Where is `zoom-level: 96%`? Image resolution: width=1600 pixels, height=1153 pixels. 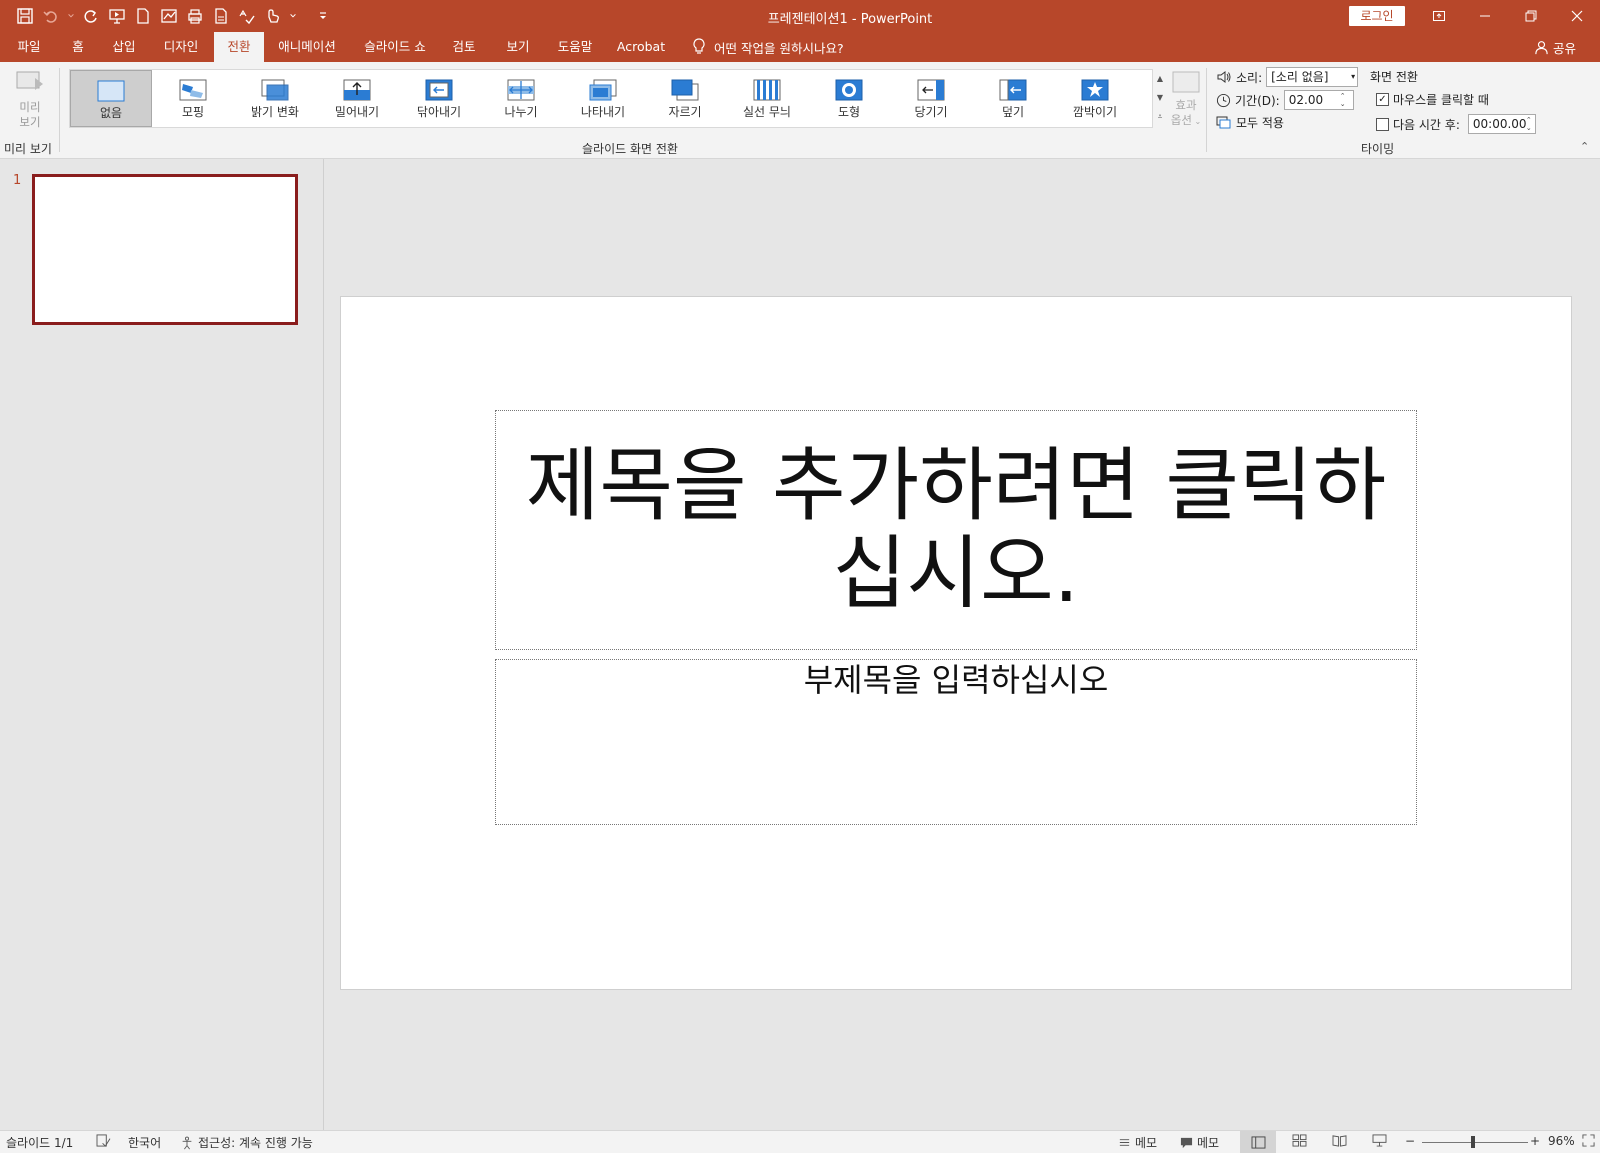
zoom-level: 96% is located at coordinates (1561, 1141).